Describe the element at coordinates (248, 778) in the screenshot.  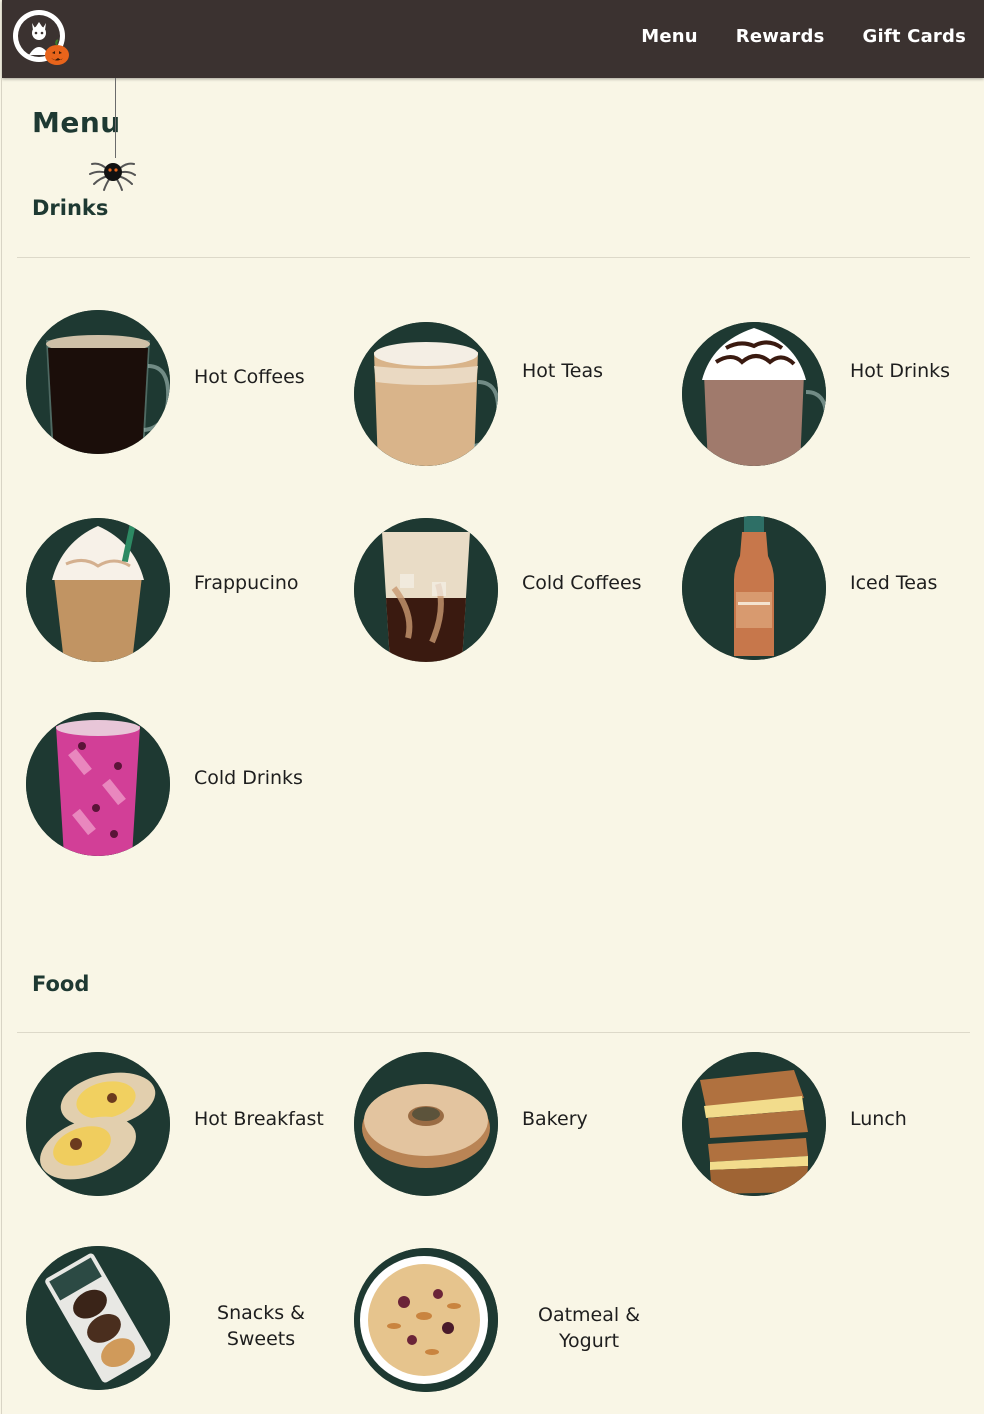
I see `category-label: Cold Drinks` at that location.